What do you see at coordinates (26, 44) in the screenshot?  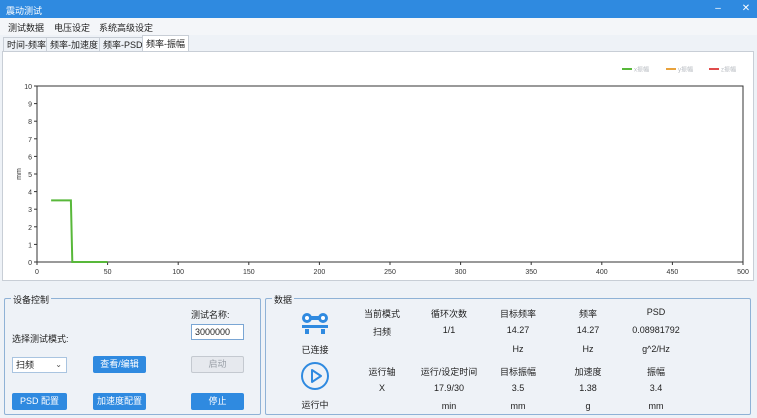 I see `tab-time-frequency: 时间-频率` at bounding box center [26, 44].